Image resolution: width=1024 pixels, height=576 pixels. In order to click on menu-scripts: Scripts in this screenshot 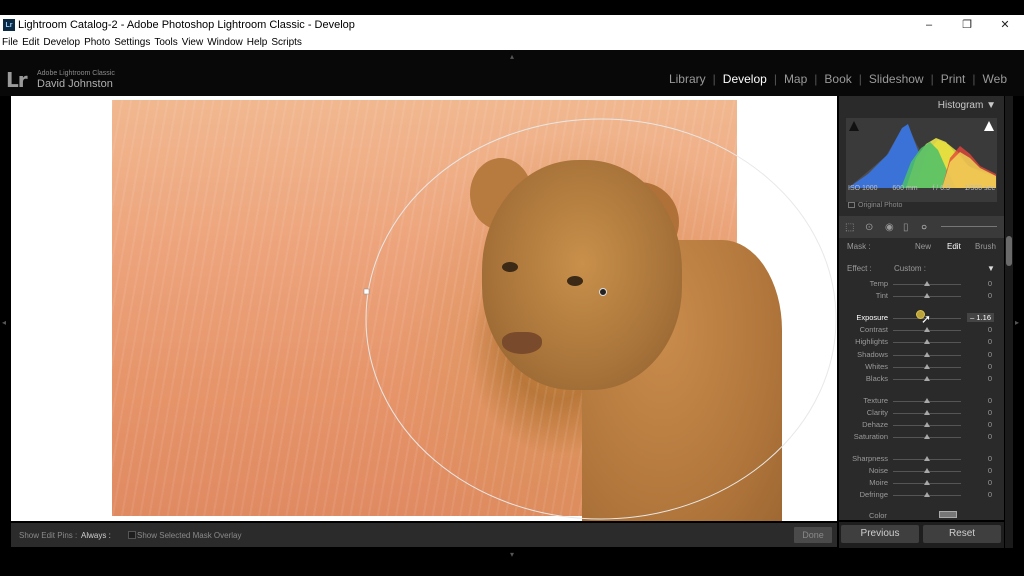, I will do `click(286, 42)`.